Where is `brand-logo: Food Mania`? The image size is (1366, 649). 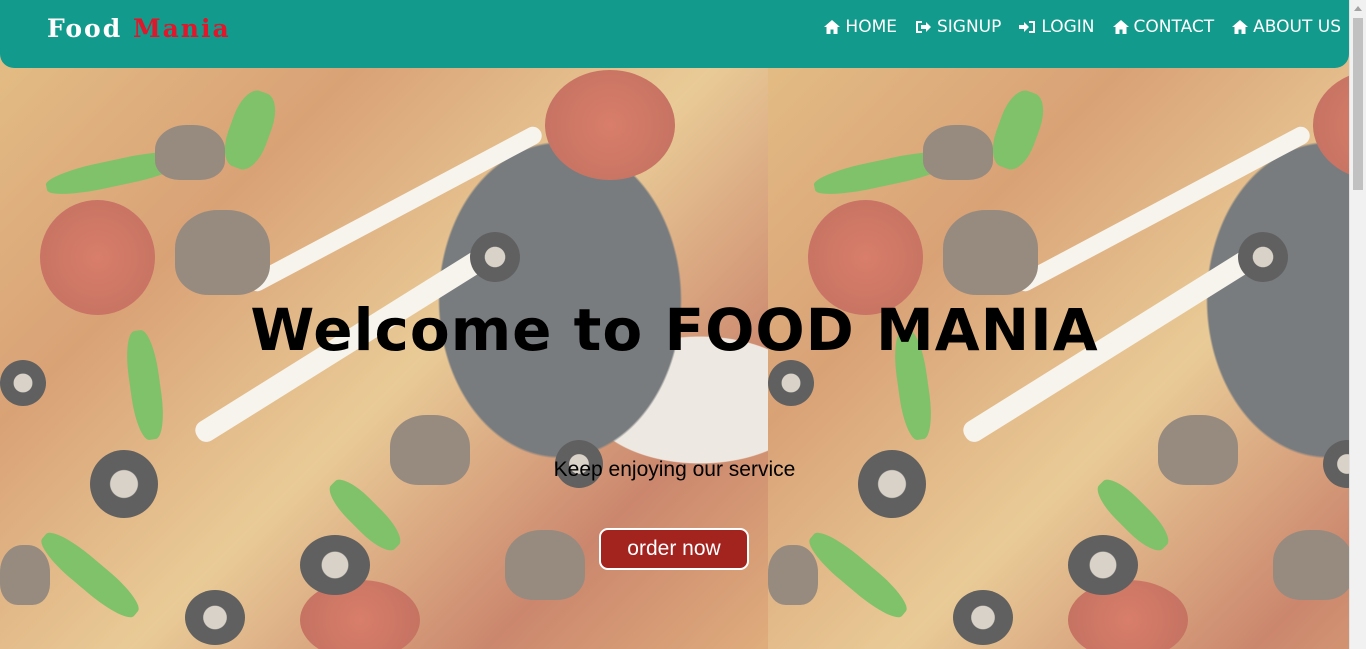 brand-logo: Food Mania is located at coordinates (139, 28).